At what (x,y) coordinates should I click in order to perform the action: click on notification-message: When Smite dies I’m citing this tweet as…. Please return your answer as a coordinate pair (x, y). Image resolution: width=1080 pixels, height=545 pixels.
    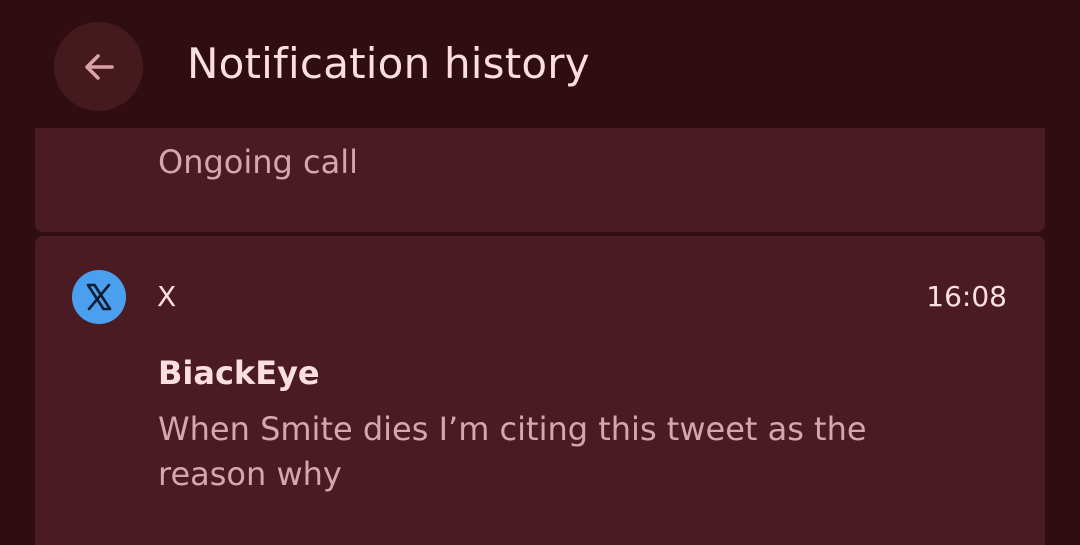
    Looking at the image, I should click on (512, 451).